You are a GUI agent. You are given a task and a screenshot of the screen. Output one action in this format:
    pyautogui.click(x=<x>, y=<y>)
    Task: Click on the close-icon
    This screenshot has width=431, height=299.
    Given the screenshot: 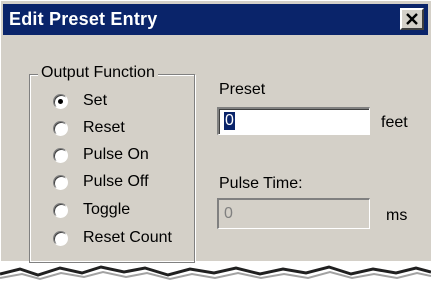 What is the action you would take?
    pyautogui.click(x=412, y=19)
    